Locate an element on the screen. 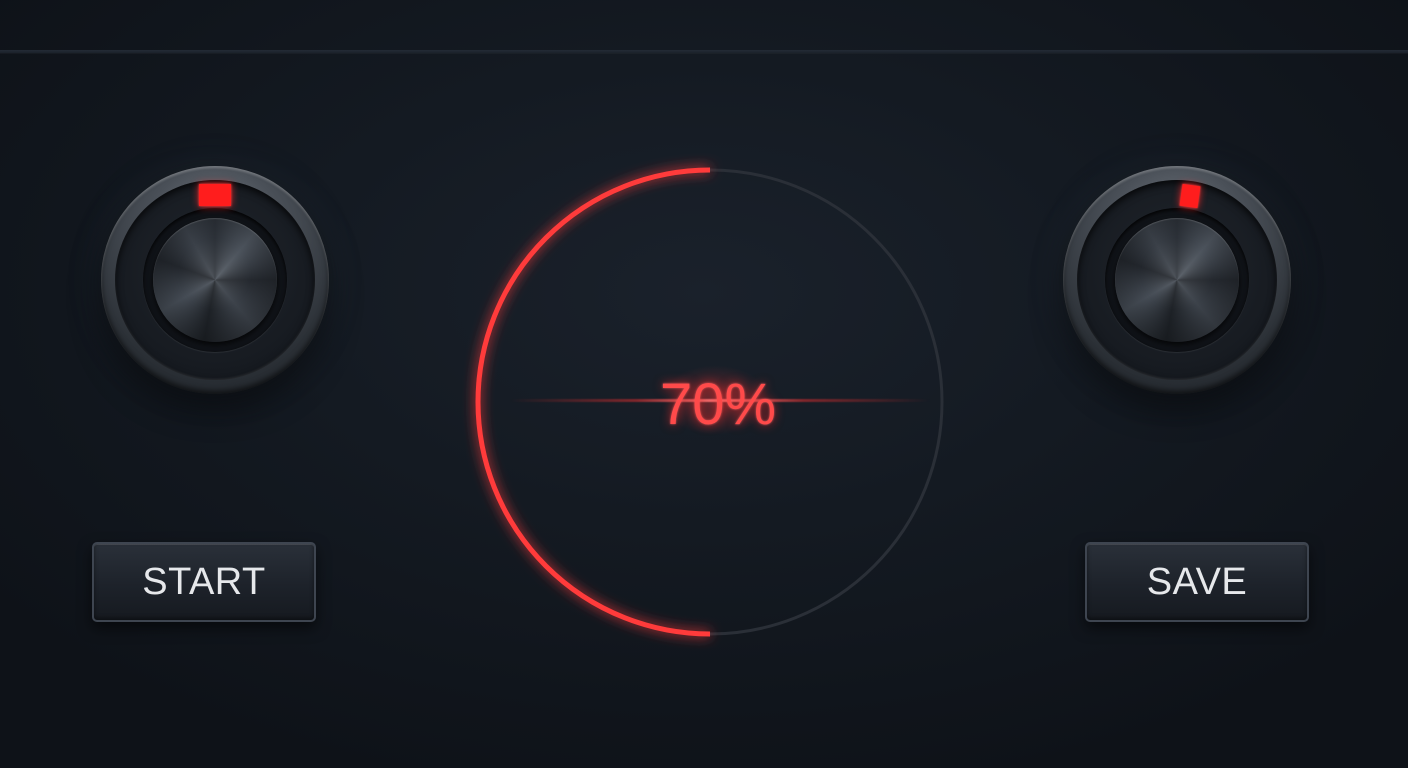 This screenshot has height=768, width=1408. progress-percent-label: 70% is located at coordinates (718, 404).